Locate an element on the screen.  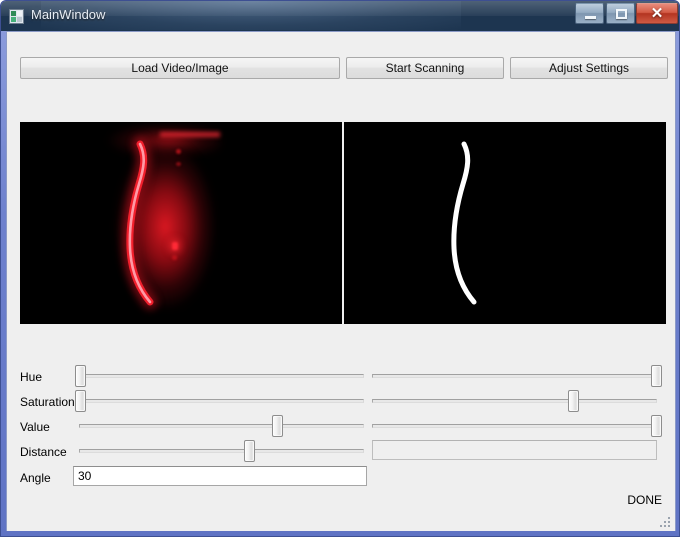
slider-track-distance is located at coordinates (221, 451).